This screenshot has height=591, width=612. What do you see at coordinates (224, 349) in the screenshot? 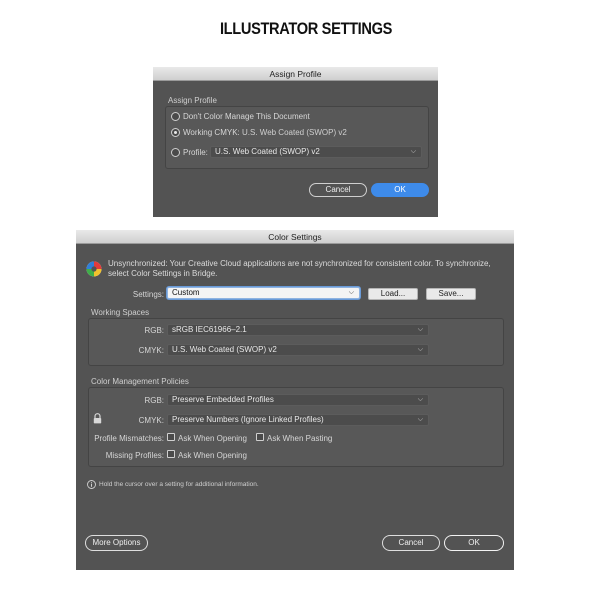
I see `ws-cmyk-value: U.S. Web Coated (SWOP) v2` at bounding box center [224, 349].